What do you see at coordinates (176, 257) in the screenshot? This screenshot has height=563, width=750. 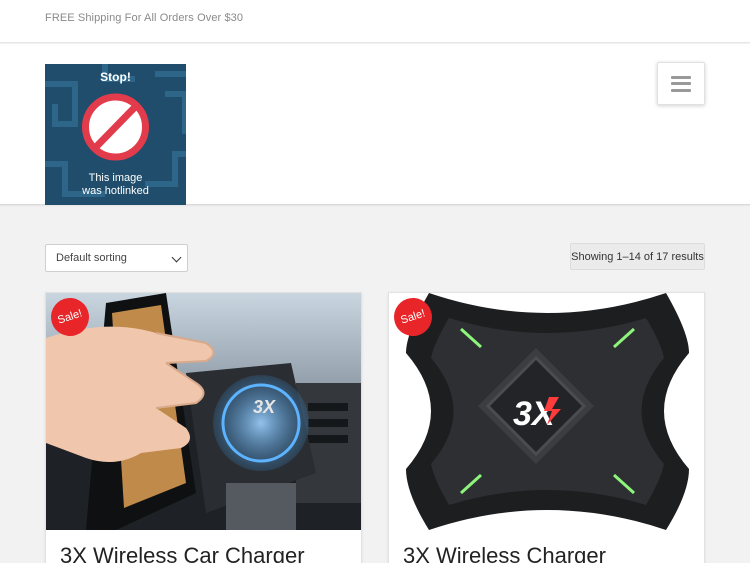 I see `chevron-down-icon` at bounding box center [176, 257].